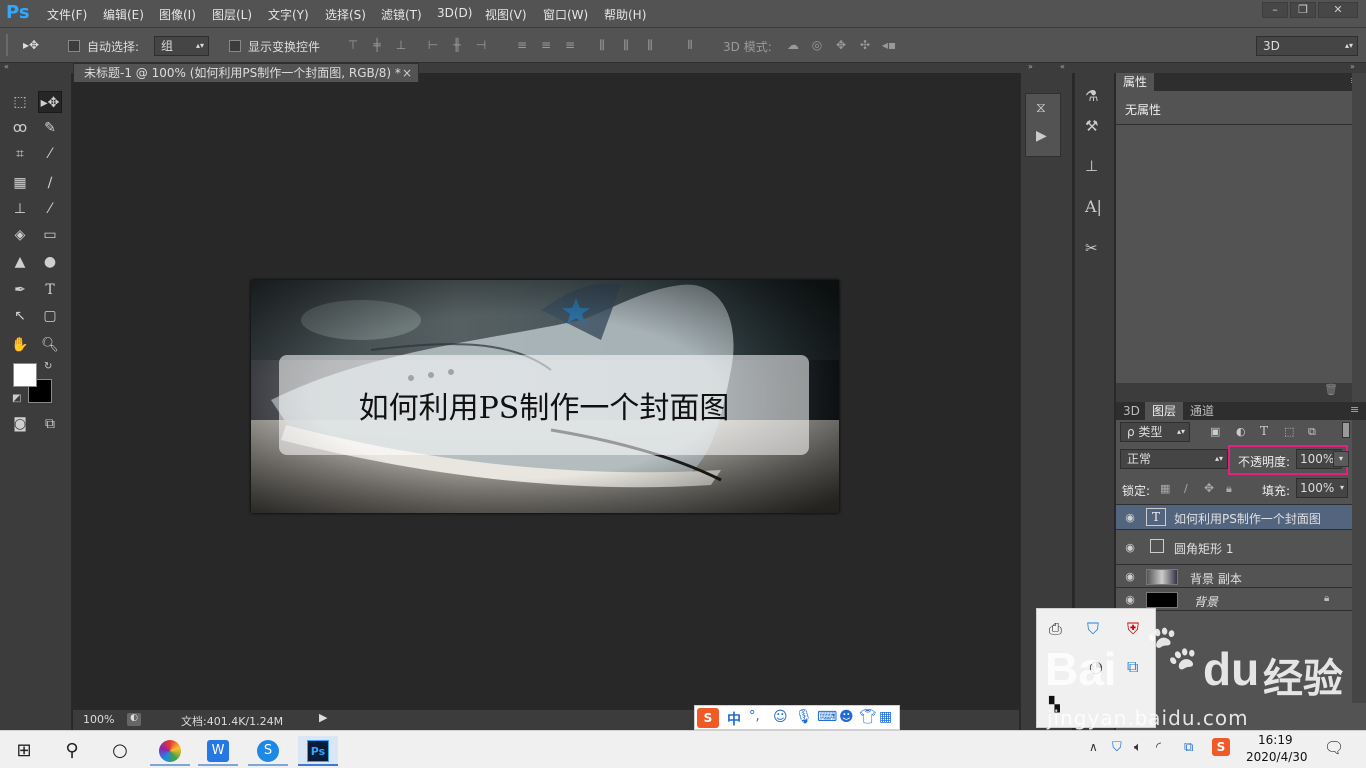 This screenshot has width=1366, height=768. Describe the element at coordinates (50, 209) in the screenshot. I see `history-brush-tool-icon: ⁄` at that location.